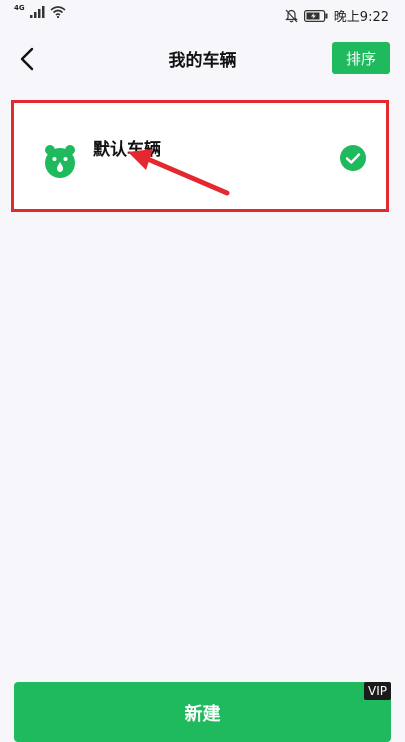 This screenshot has width=405, height=742. What do you see at coordinates (37, 12) in the screenshot?
I see `signal-icon` at bounding box center [37, 12].